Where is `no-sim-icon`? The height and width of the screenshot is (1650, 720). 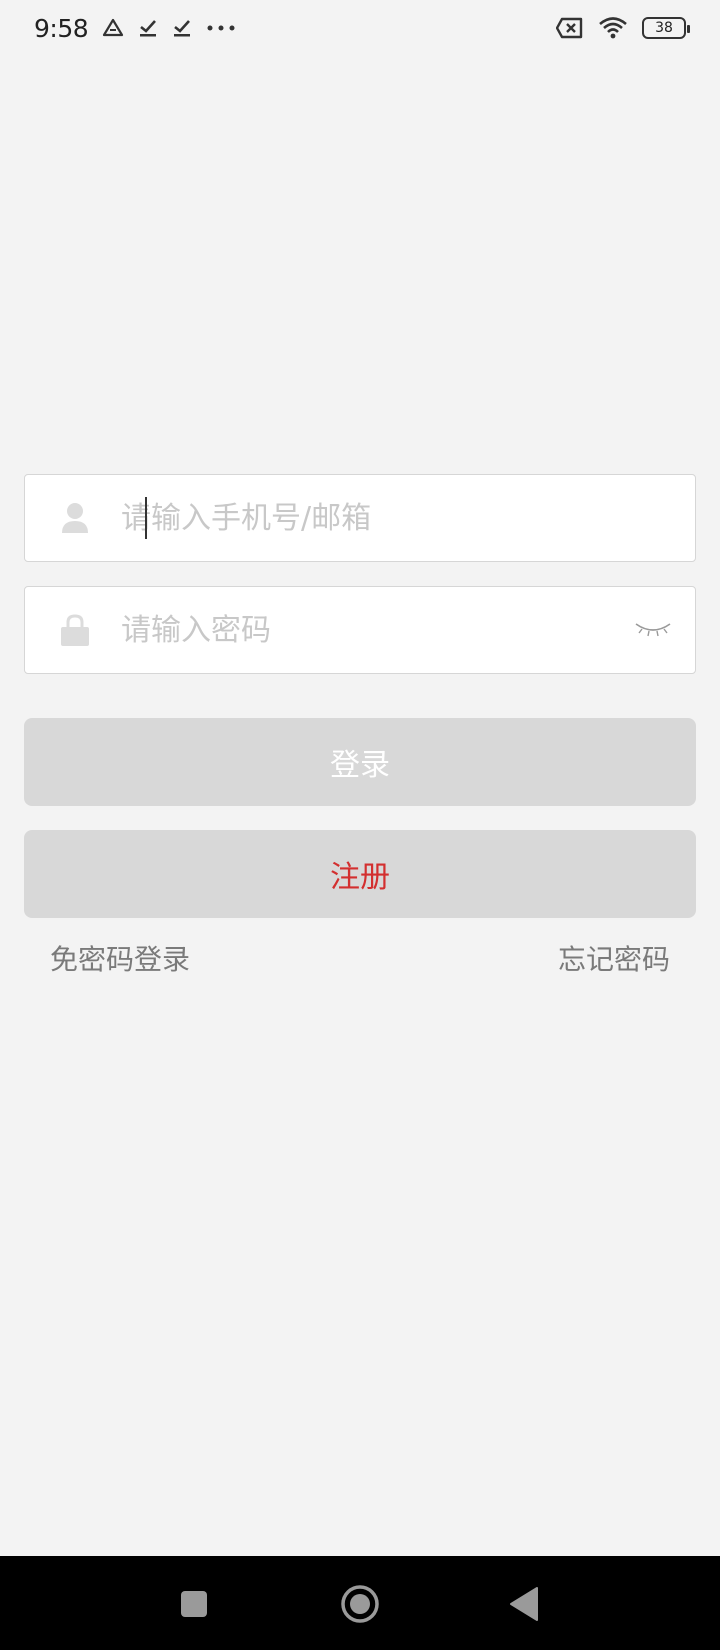
no-sim-icon is located at coordinates (570, 28).